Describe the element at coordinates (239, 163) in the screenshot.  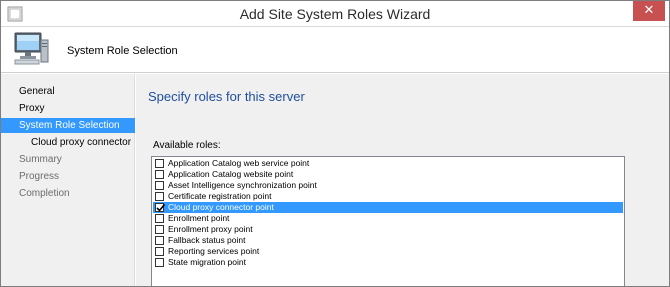
I see `role-label: Application Catalog web service point` at that location.